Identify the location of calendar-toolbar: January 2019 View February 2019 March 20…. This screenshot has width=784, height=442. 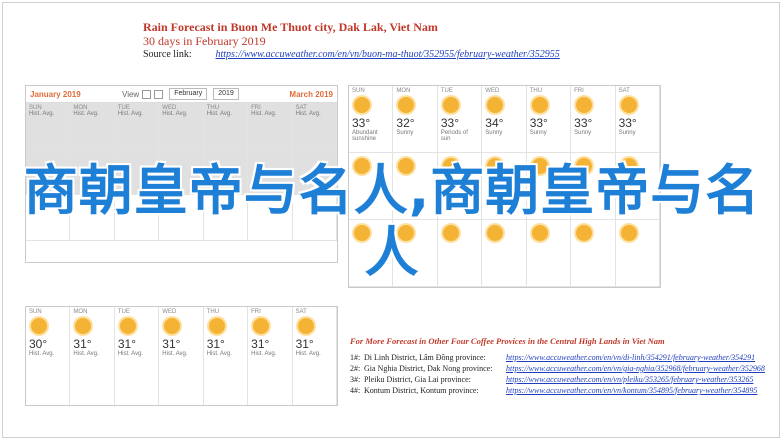
(181, 94).